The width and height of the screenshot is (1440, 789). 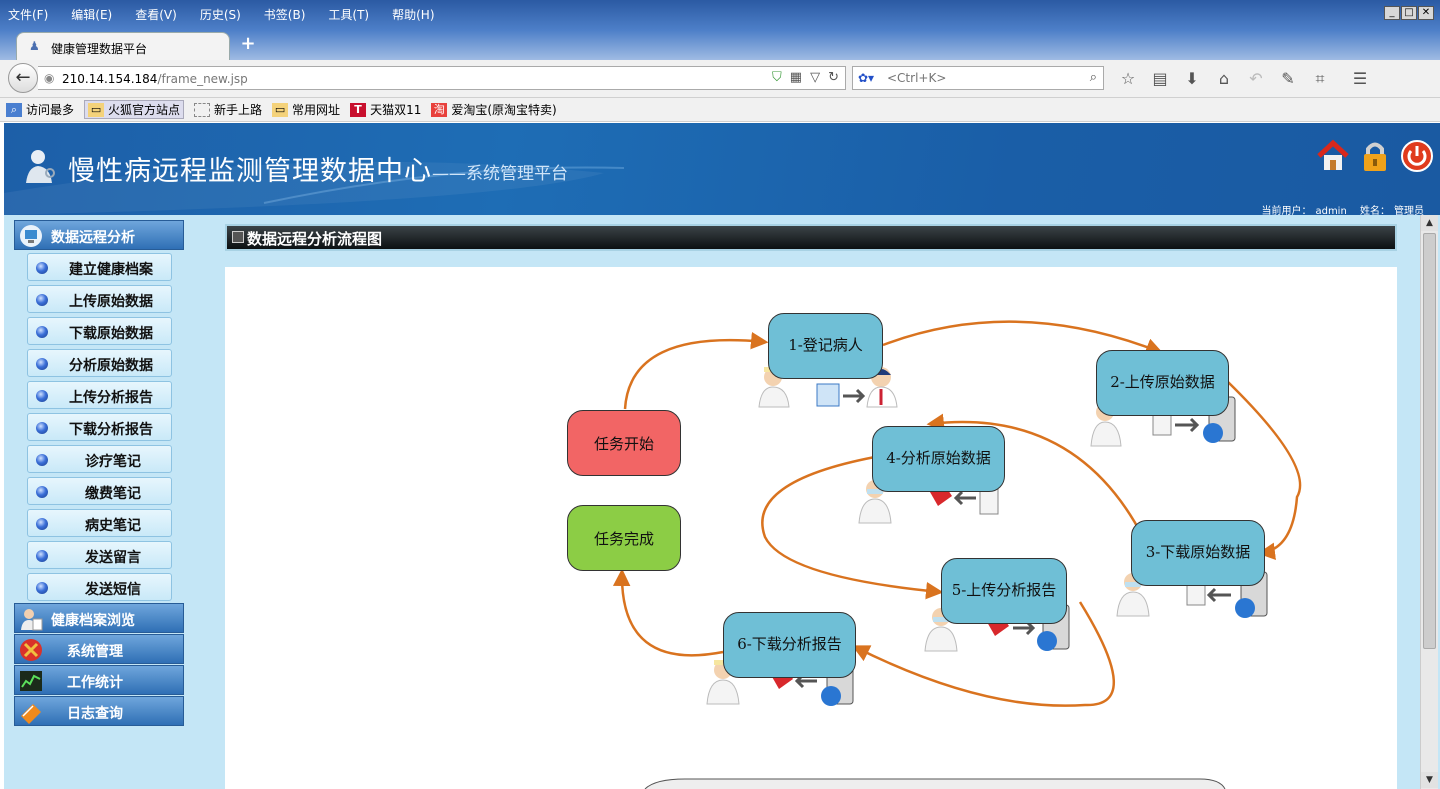 What do you see at coordinates (1360, 79) in the screenshot?
I see `hamburger-menu-icon: ☰` at bounding box center [1360, 79].